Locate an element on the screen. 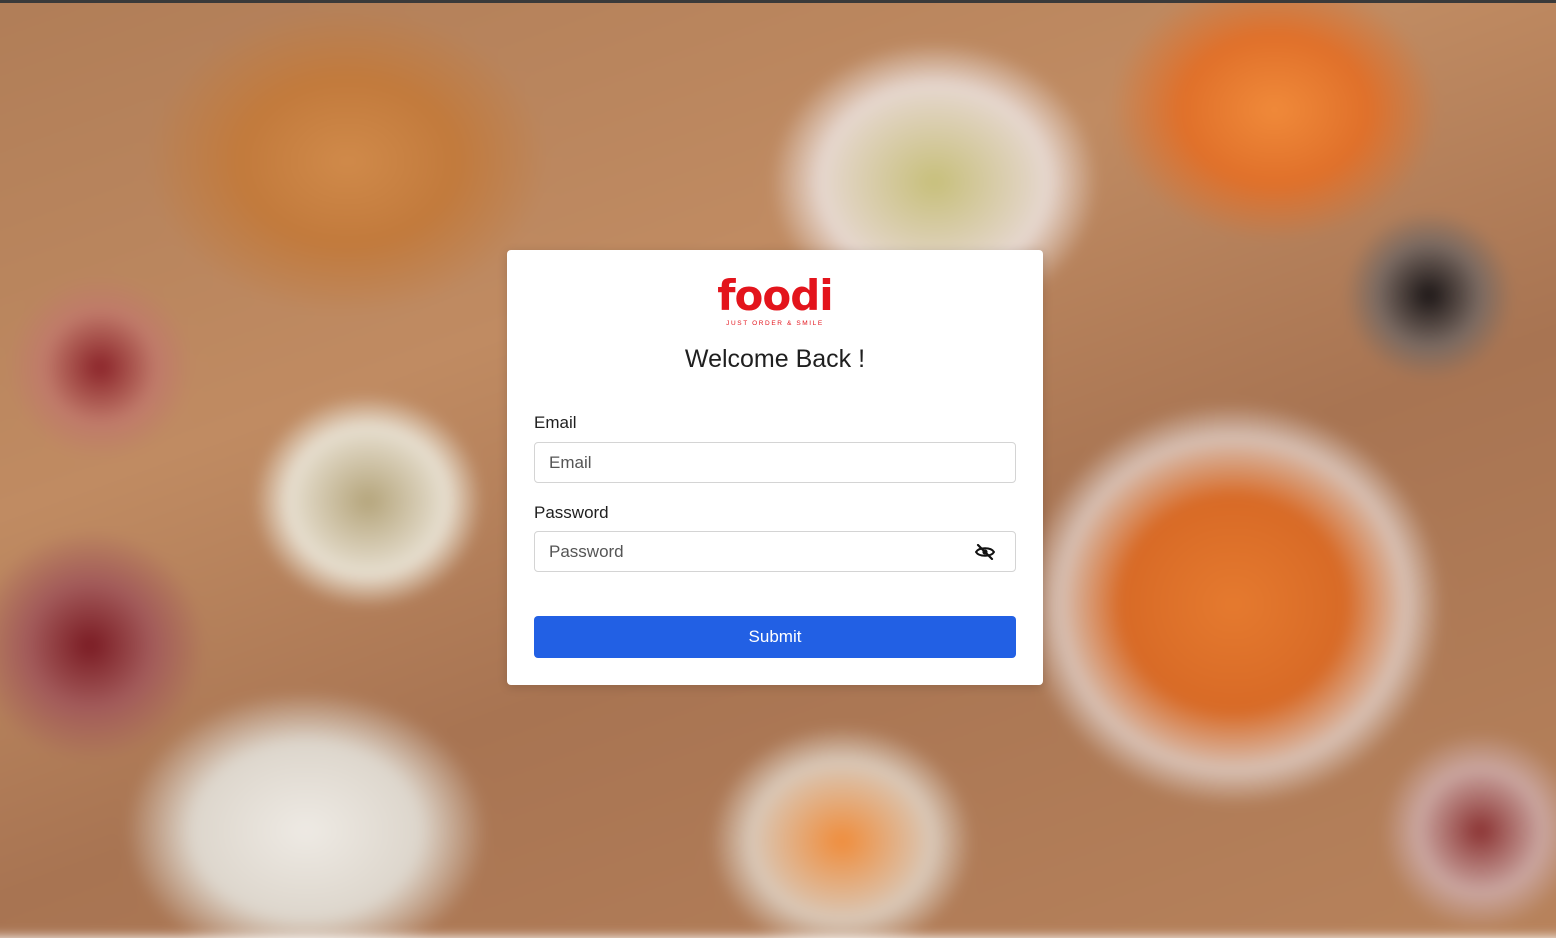  eye-slash-icon is located at coordinates (985, 552).